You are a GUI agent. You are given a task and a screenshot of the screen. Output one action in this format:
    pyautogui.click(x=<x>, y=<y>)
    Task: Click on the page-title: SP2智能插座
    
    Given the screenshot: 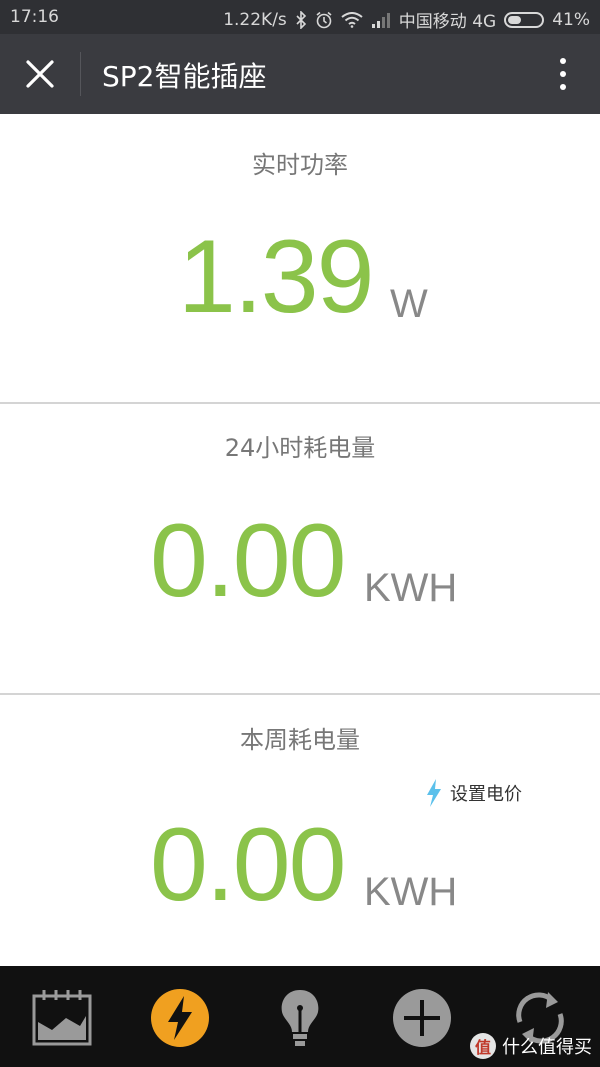 What is the action you would take?
    pyautogui.click(x=184, y=76)
    